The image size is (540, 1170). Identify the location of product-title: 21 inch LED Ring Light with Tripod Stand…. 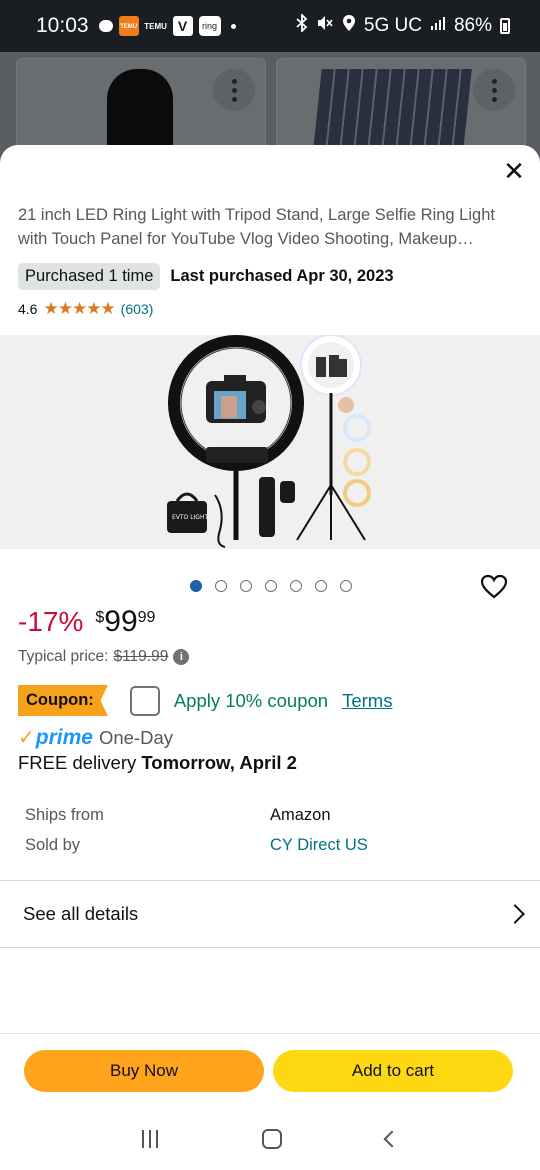
(273, 227).